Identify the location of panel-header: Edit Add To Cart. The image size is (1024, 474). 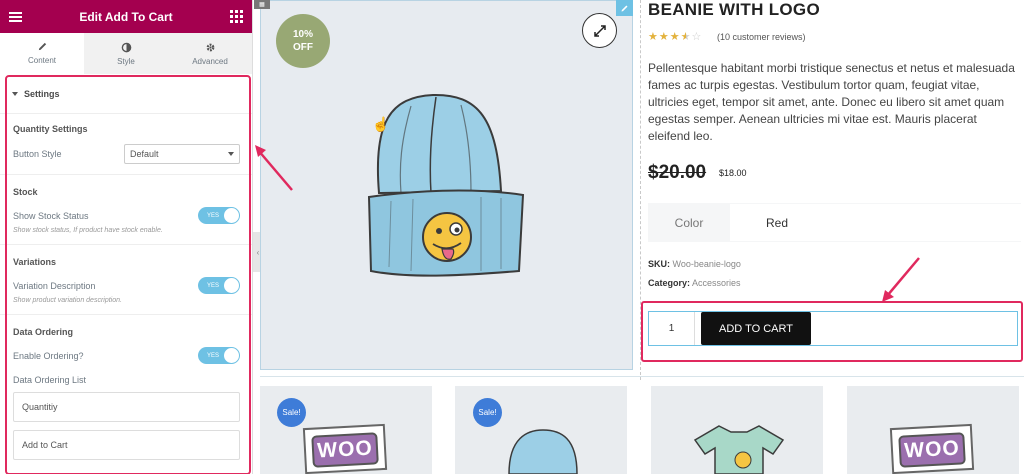
(126, 16).